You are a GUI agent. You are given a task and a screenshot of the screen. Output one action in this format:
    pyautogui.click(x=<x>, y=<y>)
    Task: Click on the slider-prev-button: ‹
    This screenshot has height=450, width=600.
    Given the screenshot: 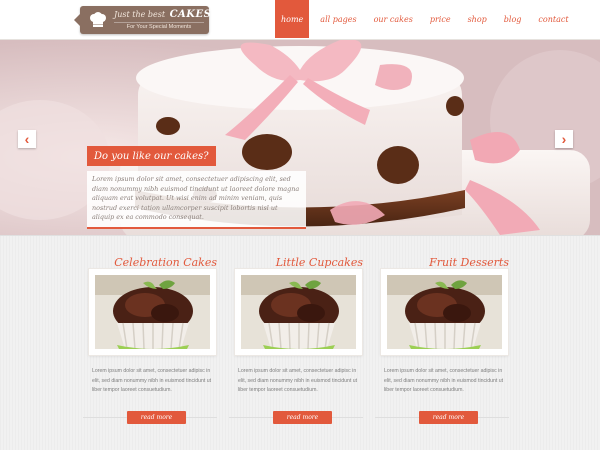 What is the action you would take?
    pyautogui.click(x=27, y=139)
    